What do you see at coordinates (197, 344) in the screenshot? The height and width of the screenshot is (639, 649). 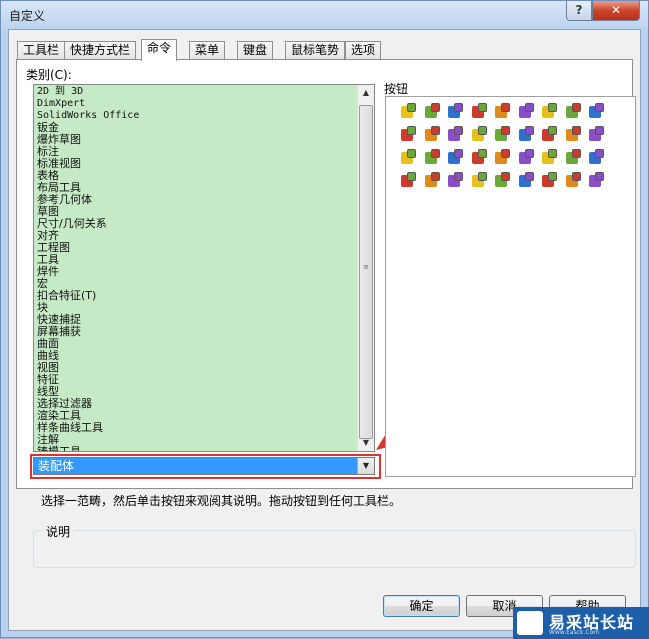 I see `category-item: 曲面` at bounding box center [197, 344].